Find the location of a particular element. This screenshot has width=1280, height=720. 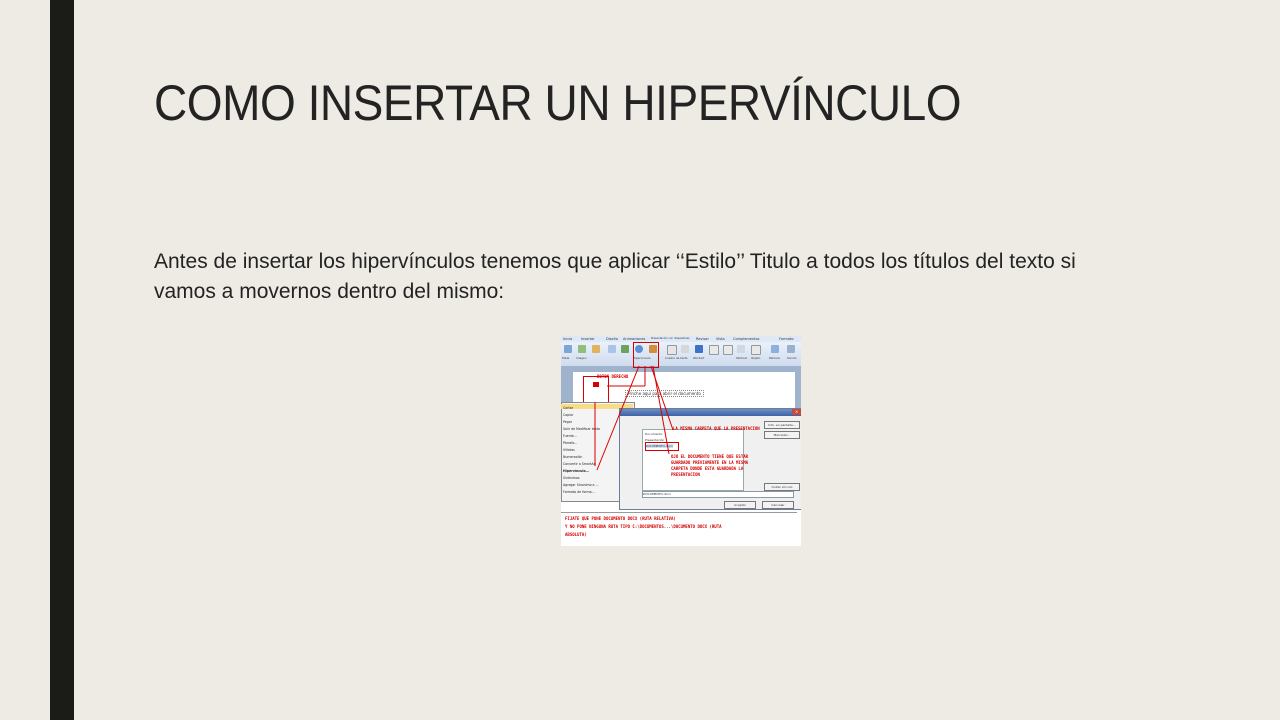

slide-title: COMO INSERTAR UN HIPERVÍNCULO is located at coordinates (558, 103).